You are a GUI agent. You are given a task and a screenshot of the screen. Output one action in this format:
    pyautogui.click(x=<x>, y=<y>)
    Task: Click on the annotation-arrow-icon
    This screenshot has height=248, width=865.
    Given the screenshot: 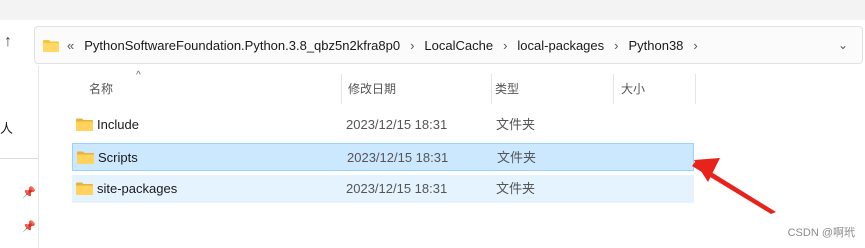 What is the action you would take?
    pyautogui.click(x=734, y=186)
    